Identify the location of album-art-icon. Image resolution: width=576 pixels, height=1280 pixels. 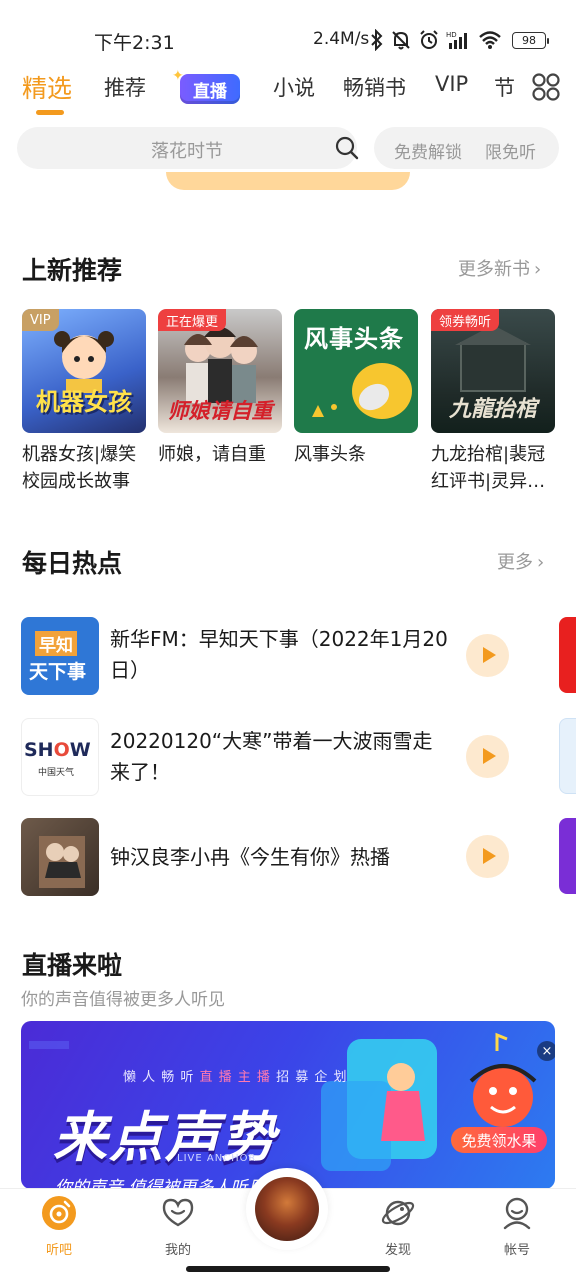
(287, 1209).